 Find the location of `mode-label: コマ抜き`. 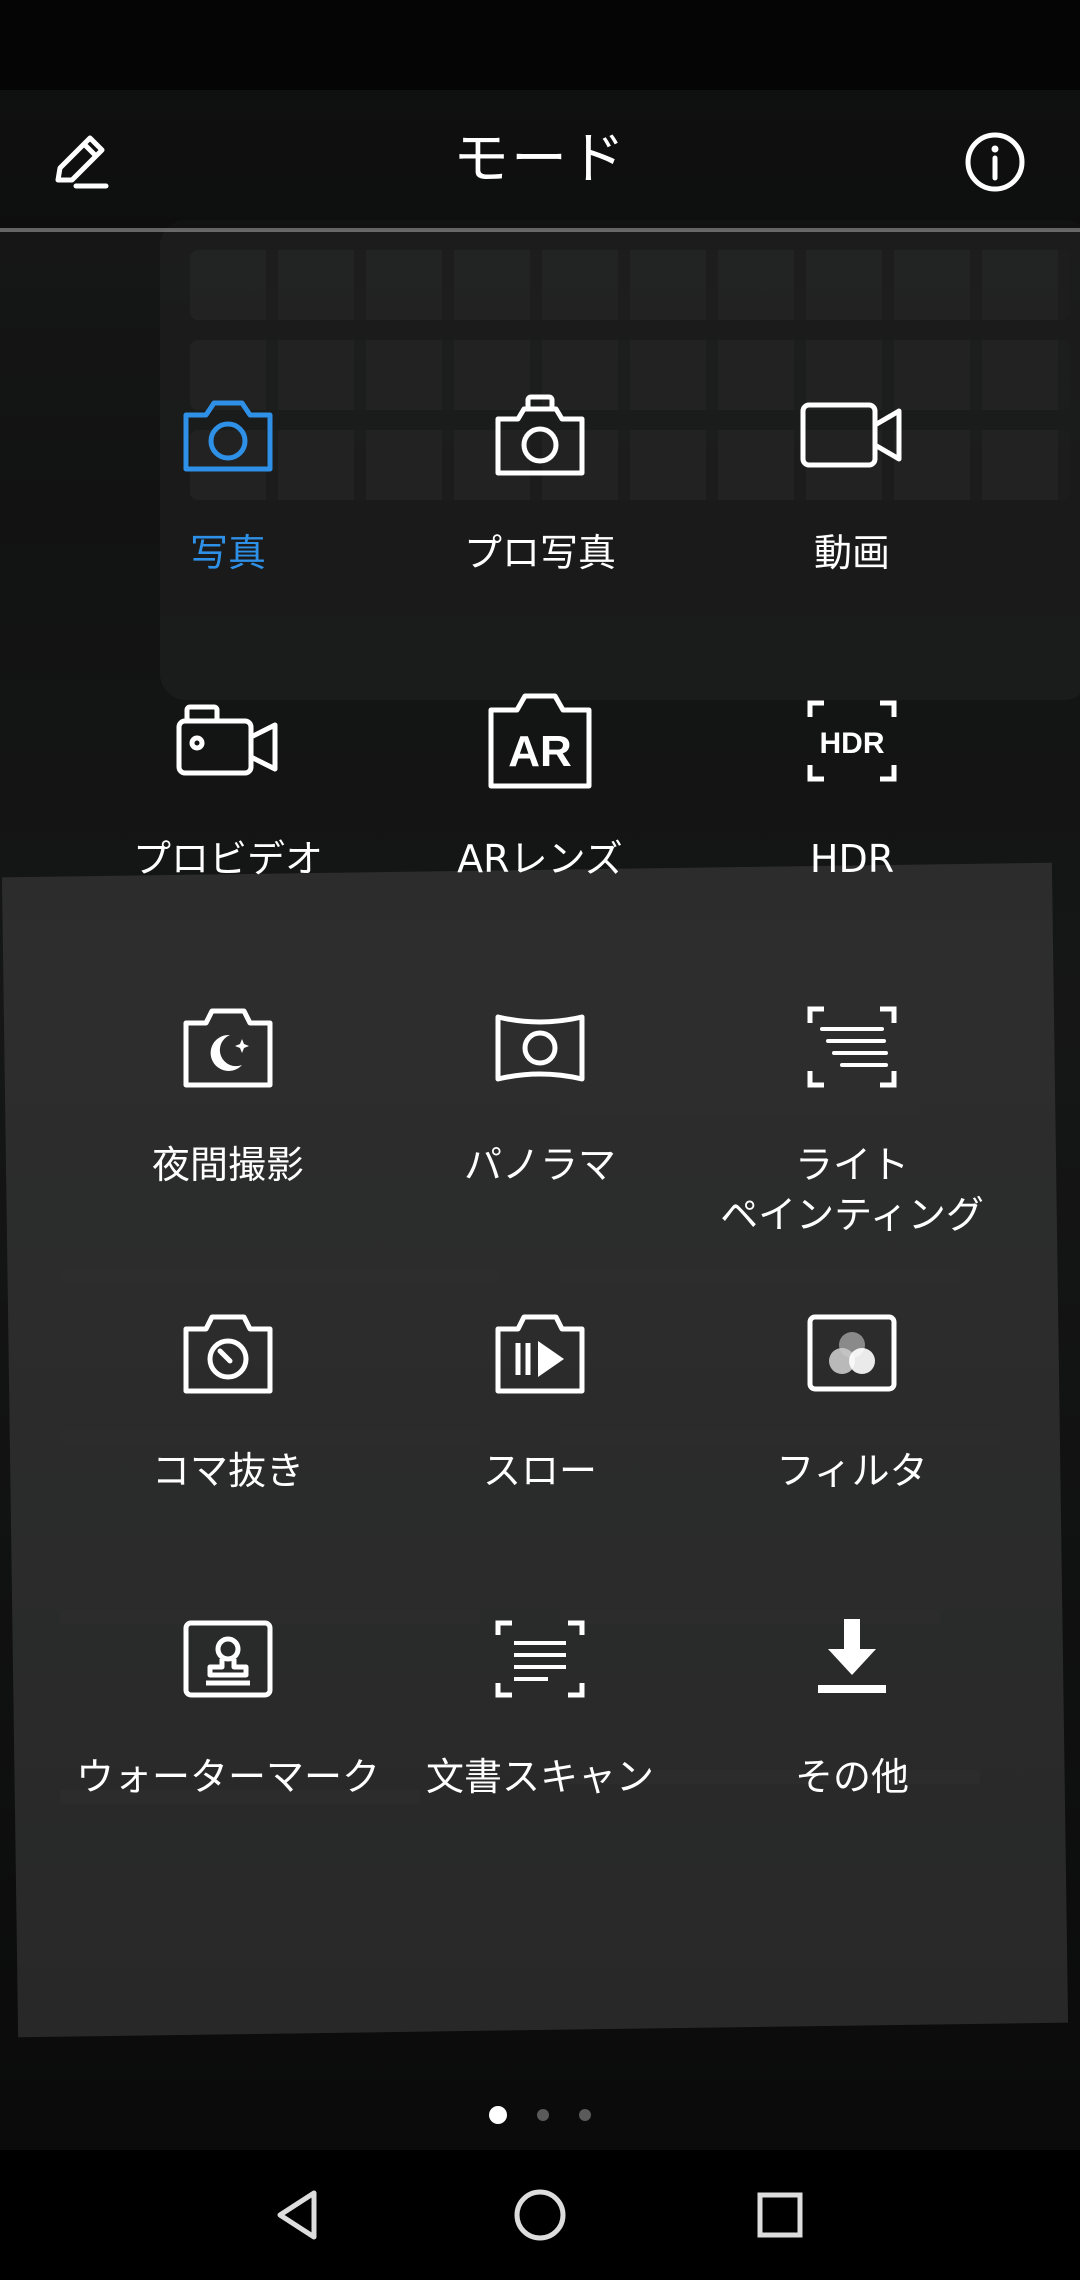

mode-label: コマ抜き is located at coordinates (227, 1471).